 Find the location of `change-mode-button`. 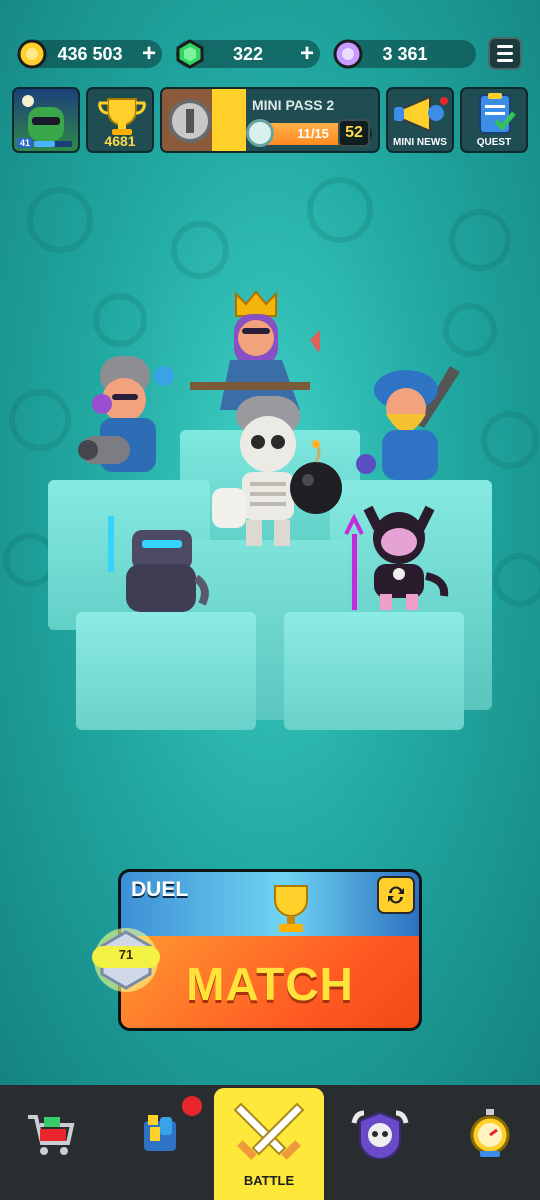

change-mode-button is located at coordinates (396, 895).